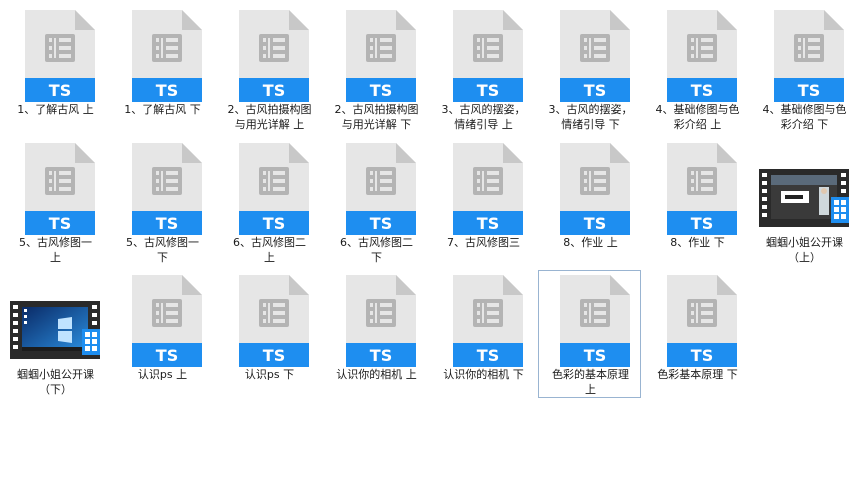 This screenshot has height=480, width=862. I want to click on ts-file-item: TS 2、古风拍摄构图 与用光详解 上, so click(268, 69).